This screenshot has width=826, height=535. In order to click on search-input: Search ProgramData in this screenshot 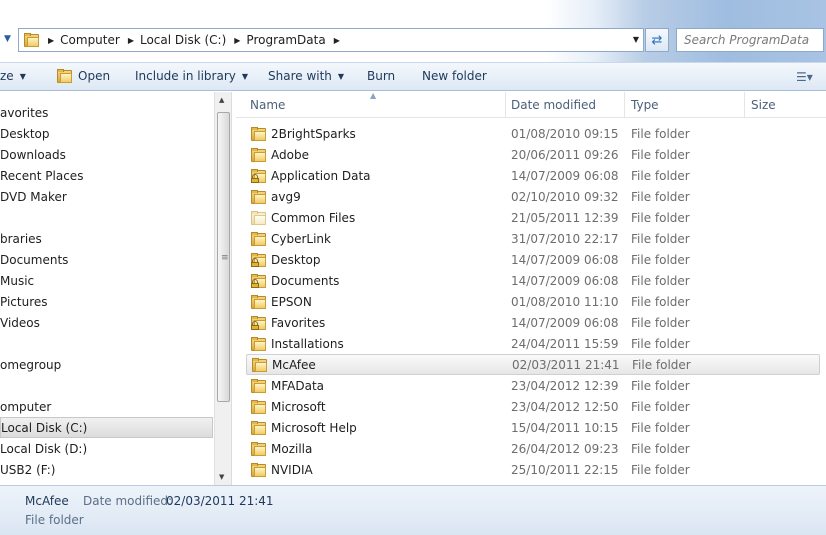, I will do `click(750, 40)`.